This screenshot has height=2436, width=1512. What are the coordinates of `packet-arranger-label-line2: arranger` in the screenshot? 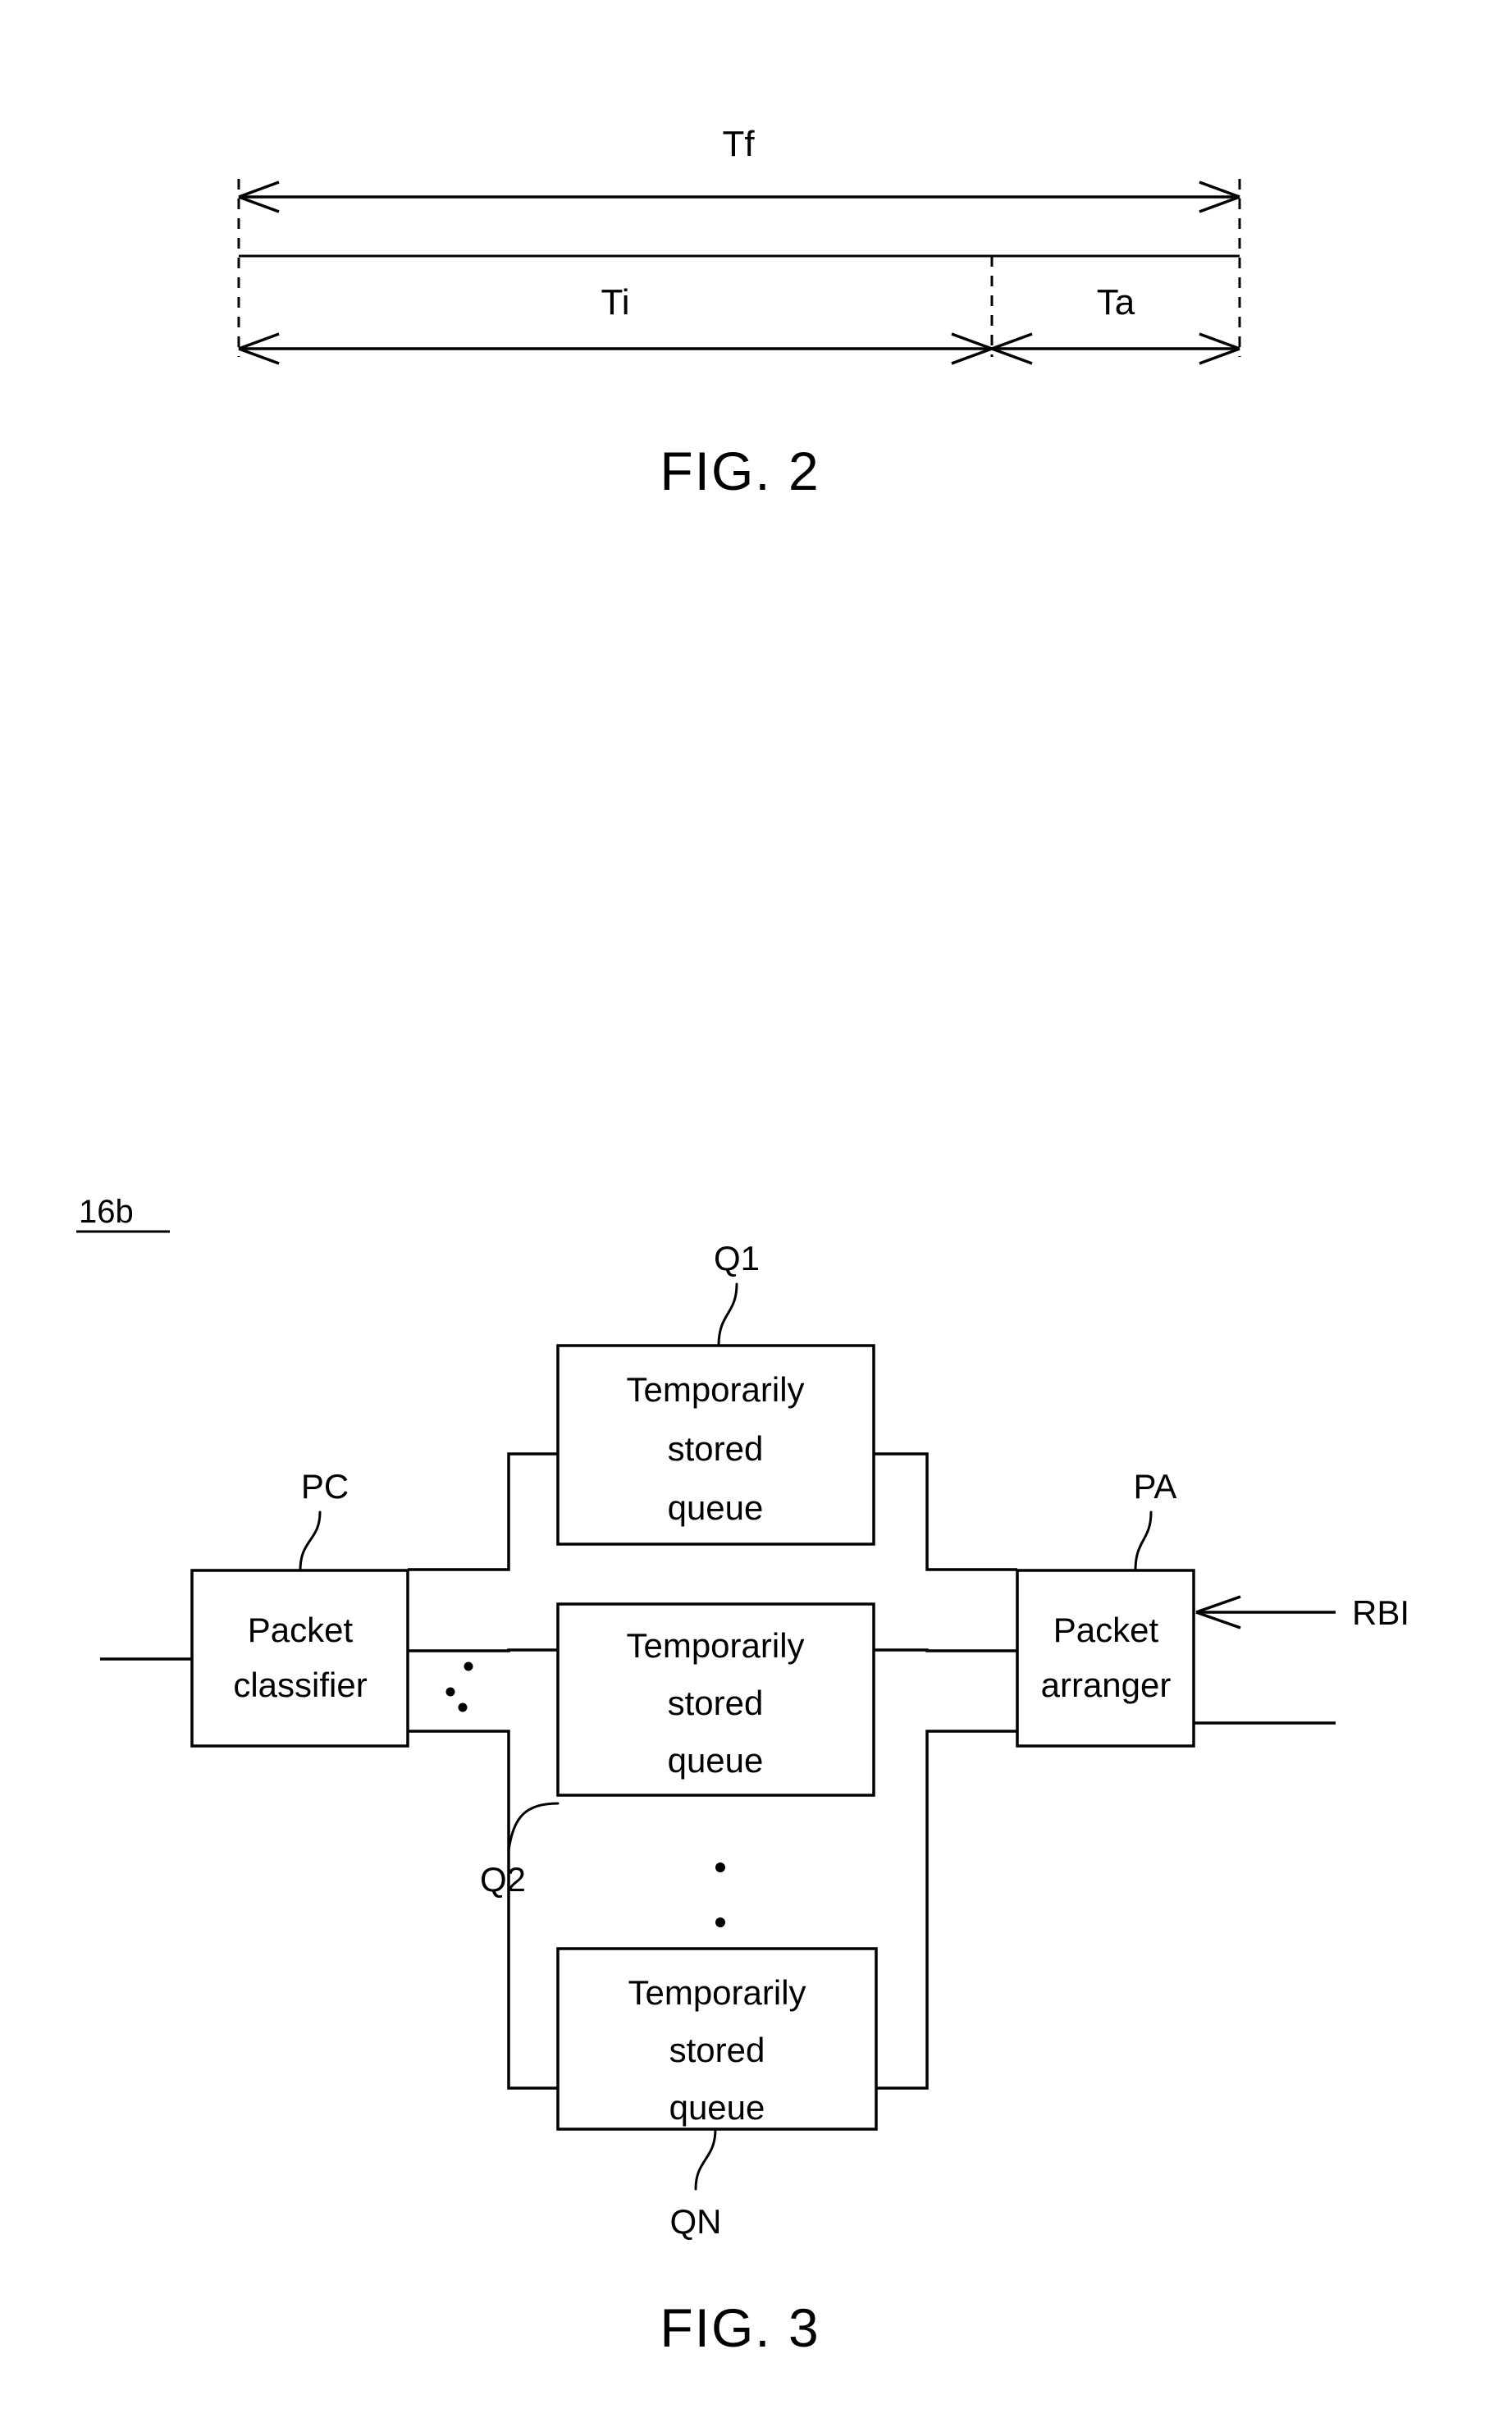 It's located at (1106, 1685).